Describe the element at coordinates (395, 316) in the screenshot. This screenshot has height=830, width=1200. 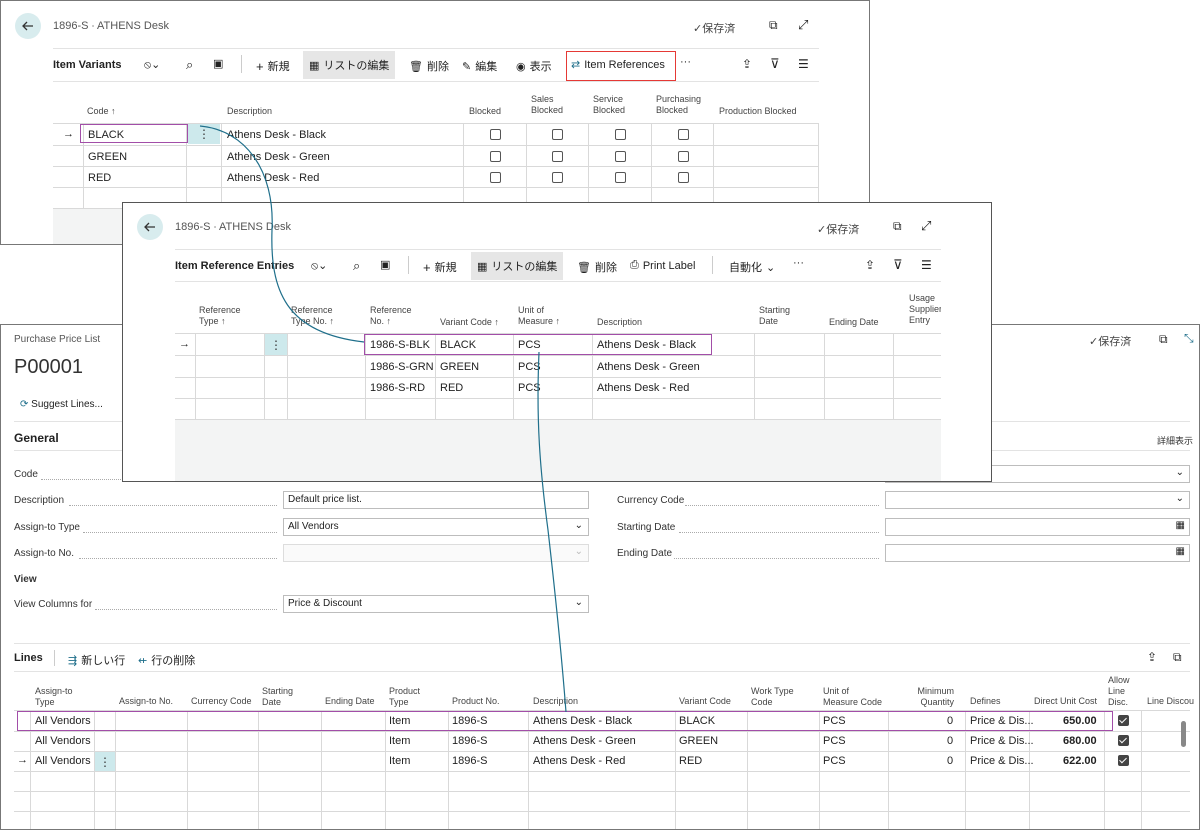
I see `col-reference-no: Reference No. ↑` at that location.